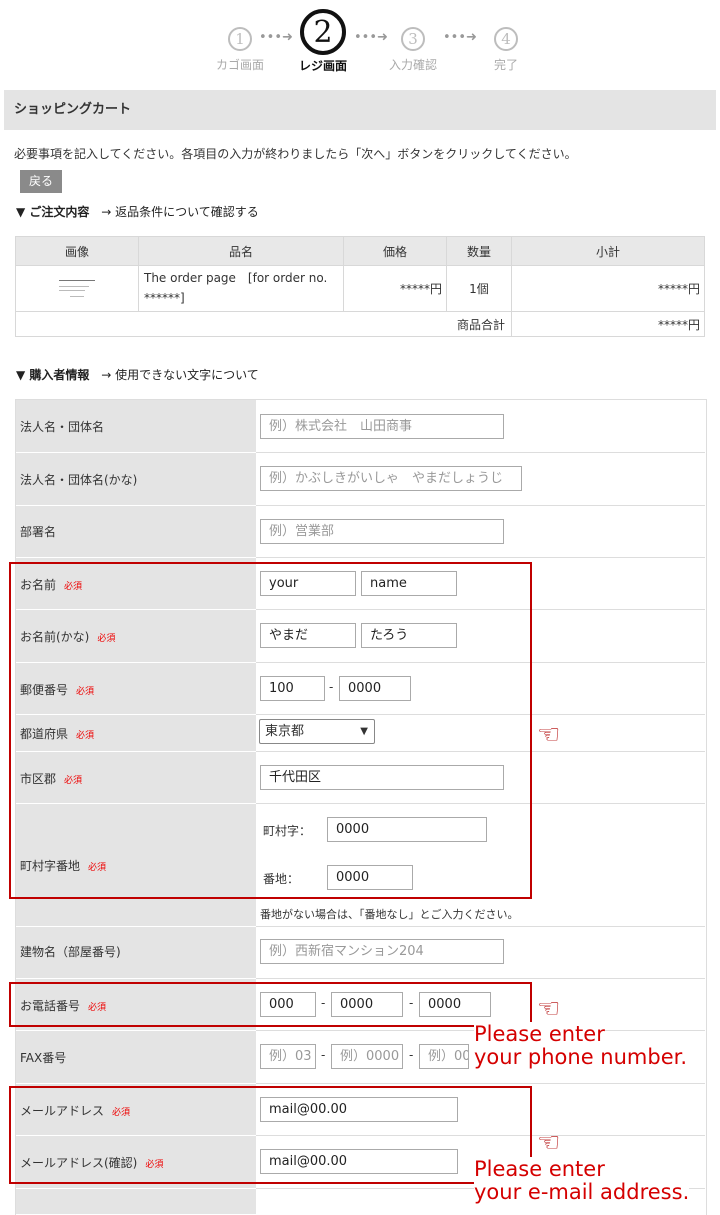 The width and height of the screenshot is (720, 1215). I want to click on phone-hint-line-1: Please enter, so click(539, 1034).